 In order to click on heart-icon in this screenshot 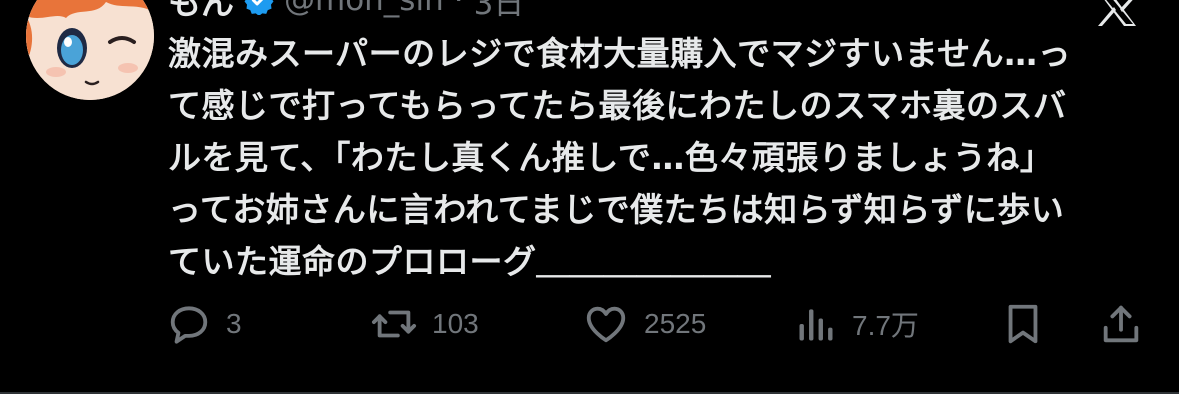, I will do `click(606, 324)`.